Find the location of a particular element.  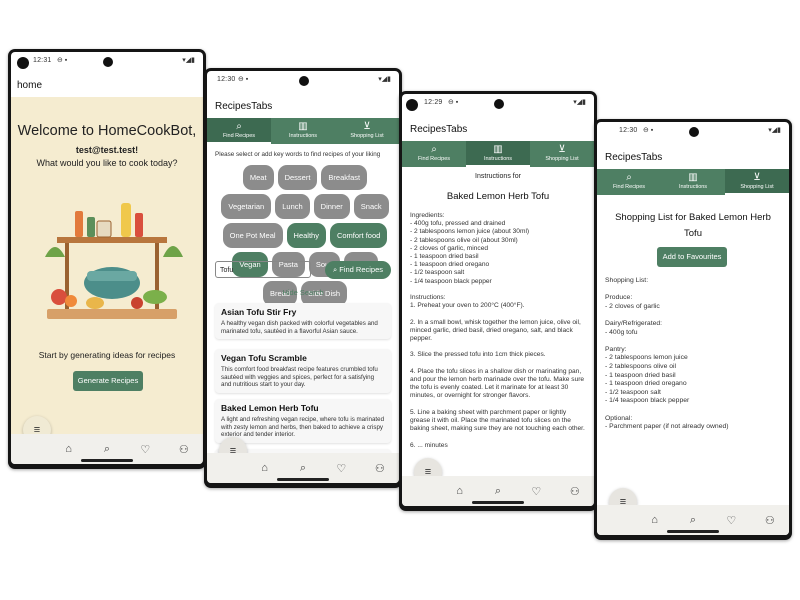

find-recipes-label: Find Recipes is located at coordinates (361, 269).